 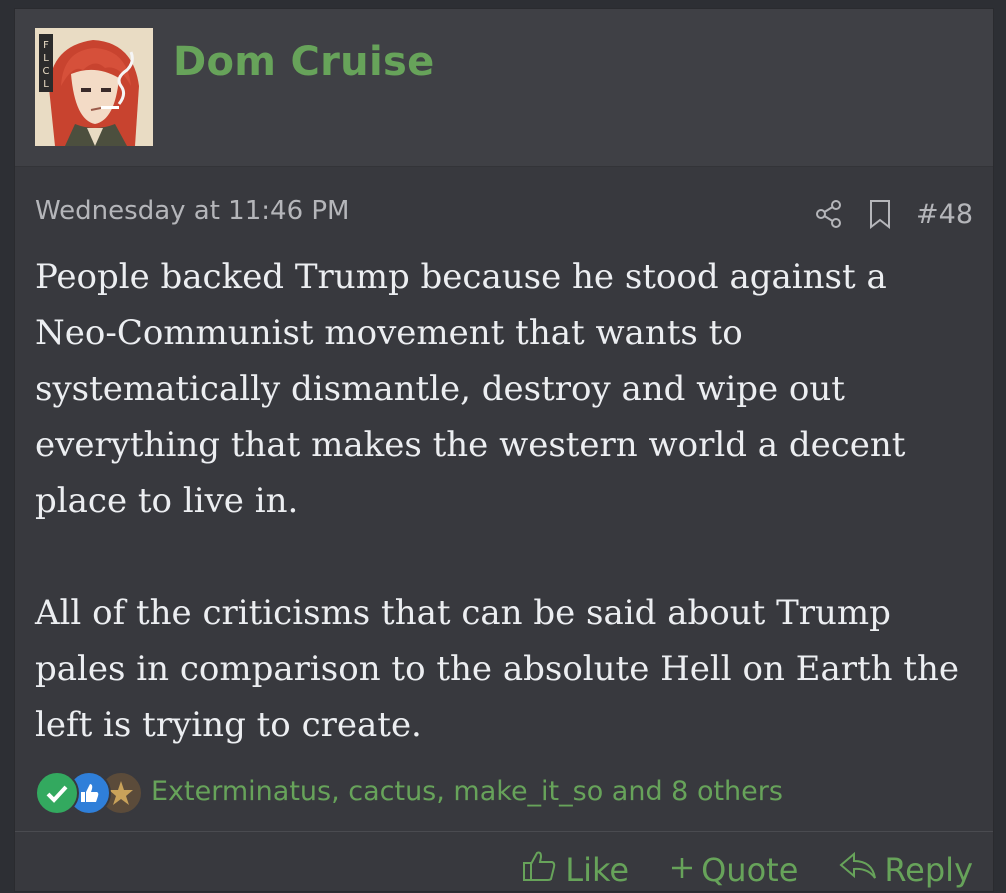 I want to click on reply-button: Reply, so click(x=905, y=870).